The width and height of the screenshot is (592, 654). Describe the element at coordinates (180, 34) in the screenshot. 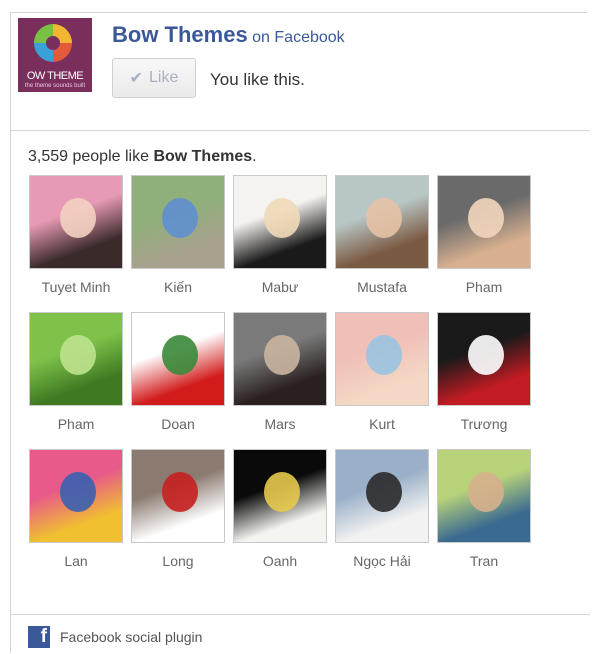

I see `page-name-link: Bow Themes` at that location.